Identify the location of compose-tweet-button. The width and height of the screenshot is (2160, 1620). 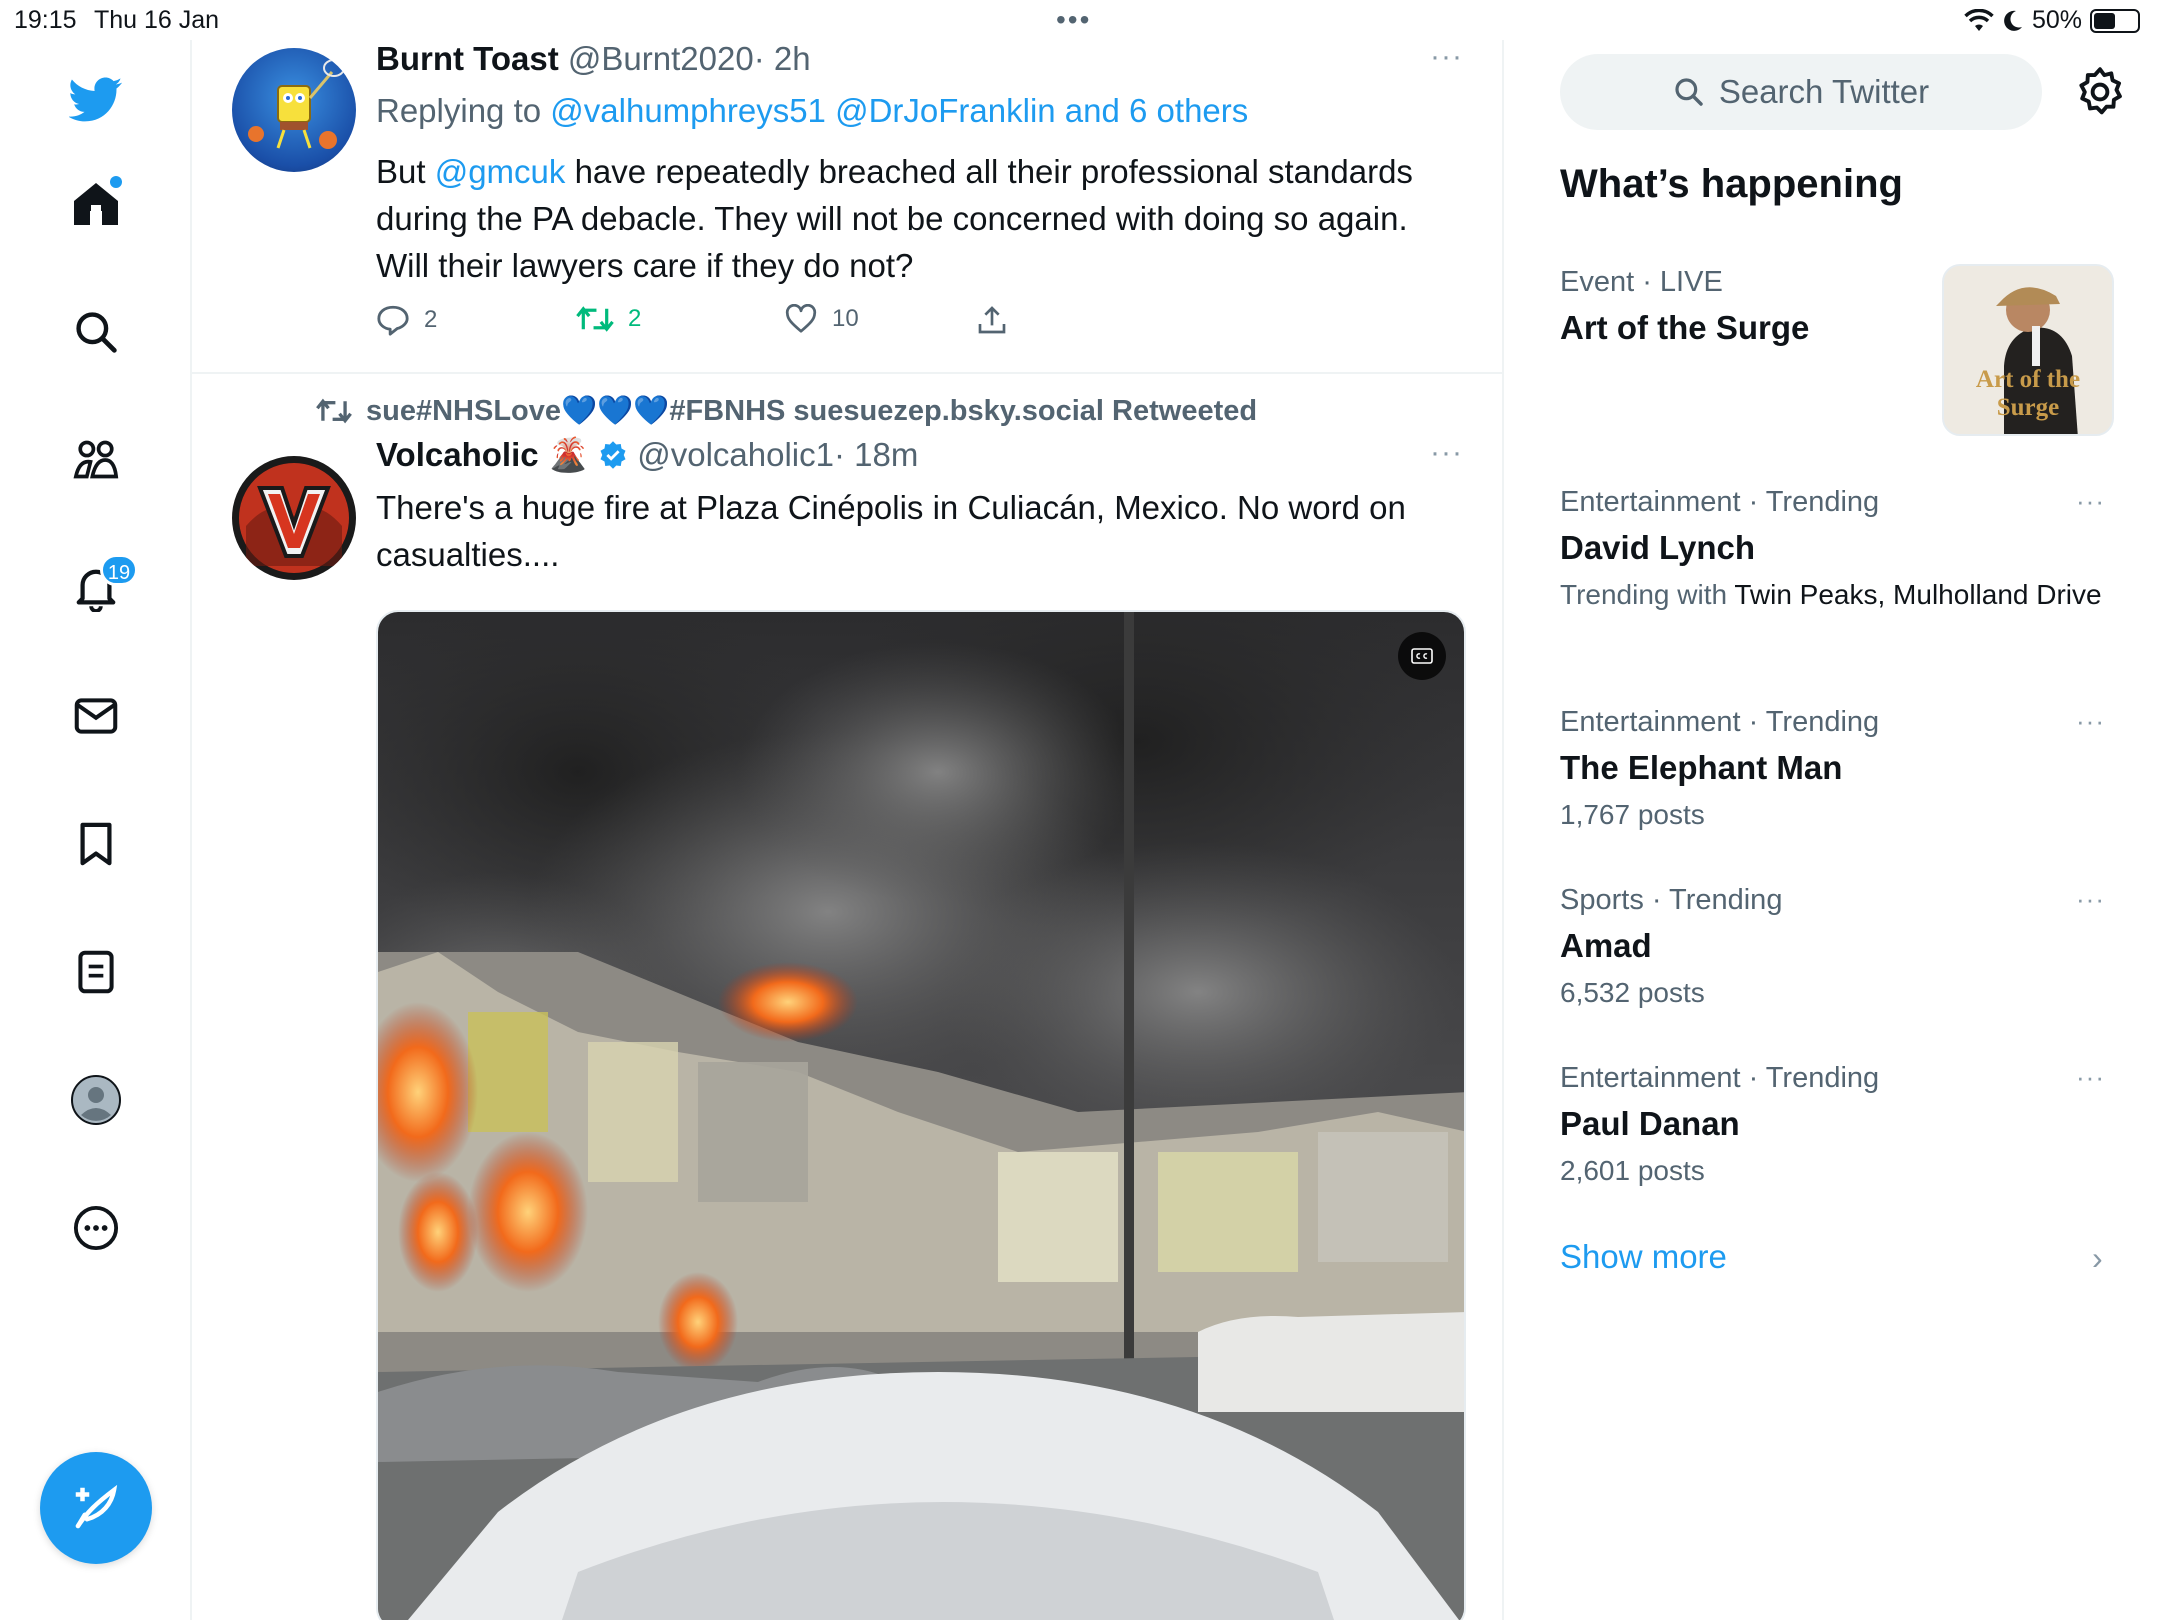
(96, 1508).